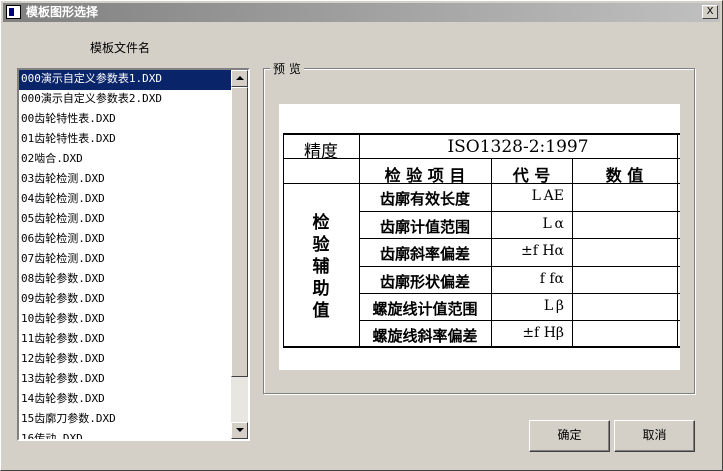 This screenshot has height=471, width=723. I want to click on row-item-text: 螺旋线斜率偏差, so click(425, 336).